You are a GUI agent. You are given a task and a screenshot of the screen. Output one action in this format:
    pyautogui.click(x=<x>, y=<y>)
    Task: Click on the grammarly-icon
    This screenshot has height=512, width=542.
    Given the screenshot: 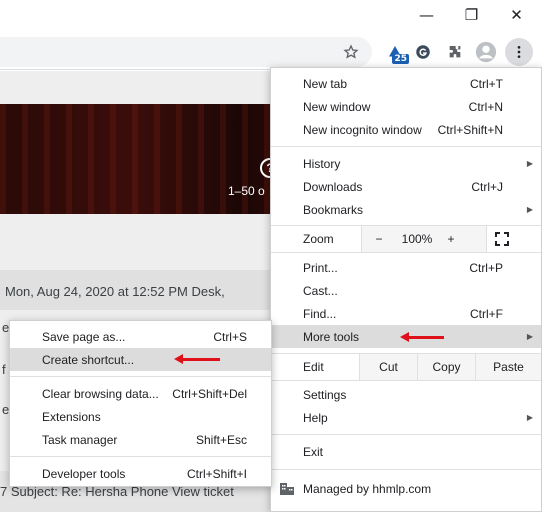 What is the action you would take?
    pyautogui.click(x=423, y=52)
    